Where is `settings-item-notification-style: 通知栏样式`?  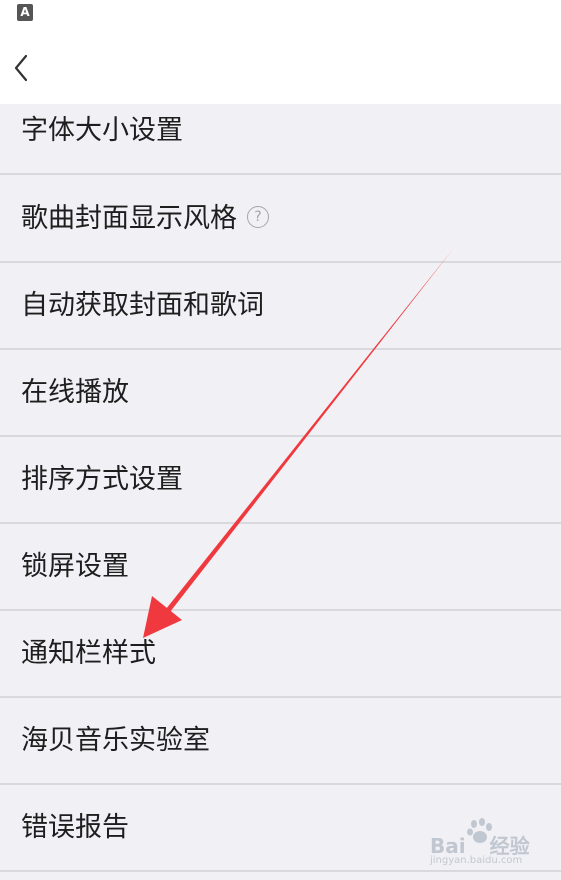 settings-item-notification-style: 通知栏样式 is located at coordinates (280, 655).